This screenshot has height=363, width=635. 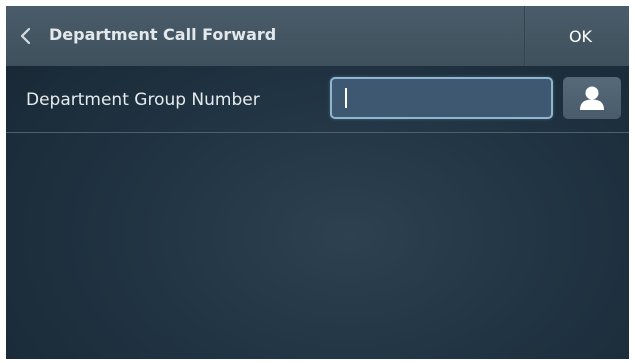 I want to click on text-caret, so click(x=346, y=98).